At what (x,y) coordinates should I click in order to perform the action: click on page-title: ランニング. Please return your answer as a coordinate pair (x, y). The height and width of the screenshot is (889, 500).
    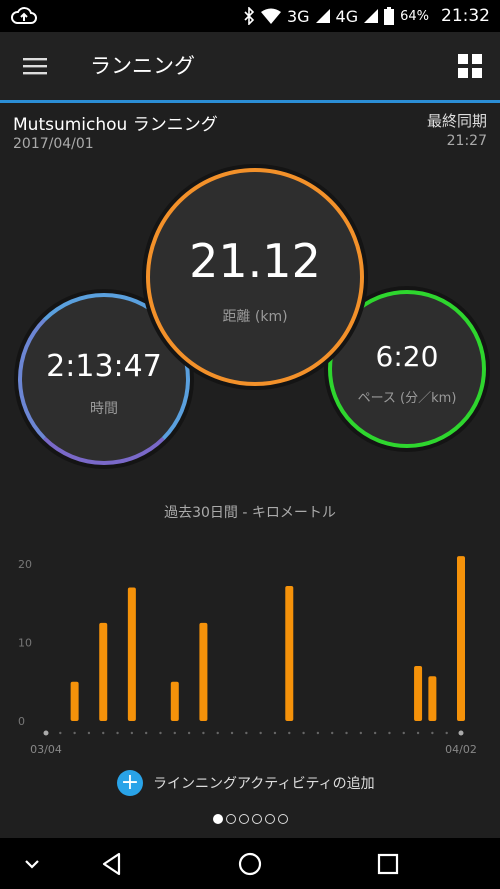
    Looking at the image, I should click on (142, 66).